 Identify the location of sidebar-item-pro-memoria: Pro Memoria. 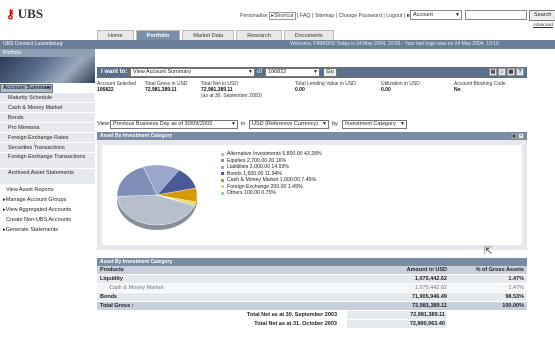
(47, 128).